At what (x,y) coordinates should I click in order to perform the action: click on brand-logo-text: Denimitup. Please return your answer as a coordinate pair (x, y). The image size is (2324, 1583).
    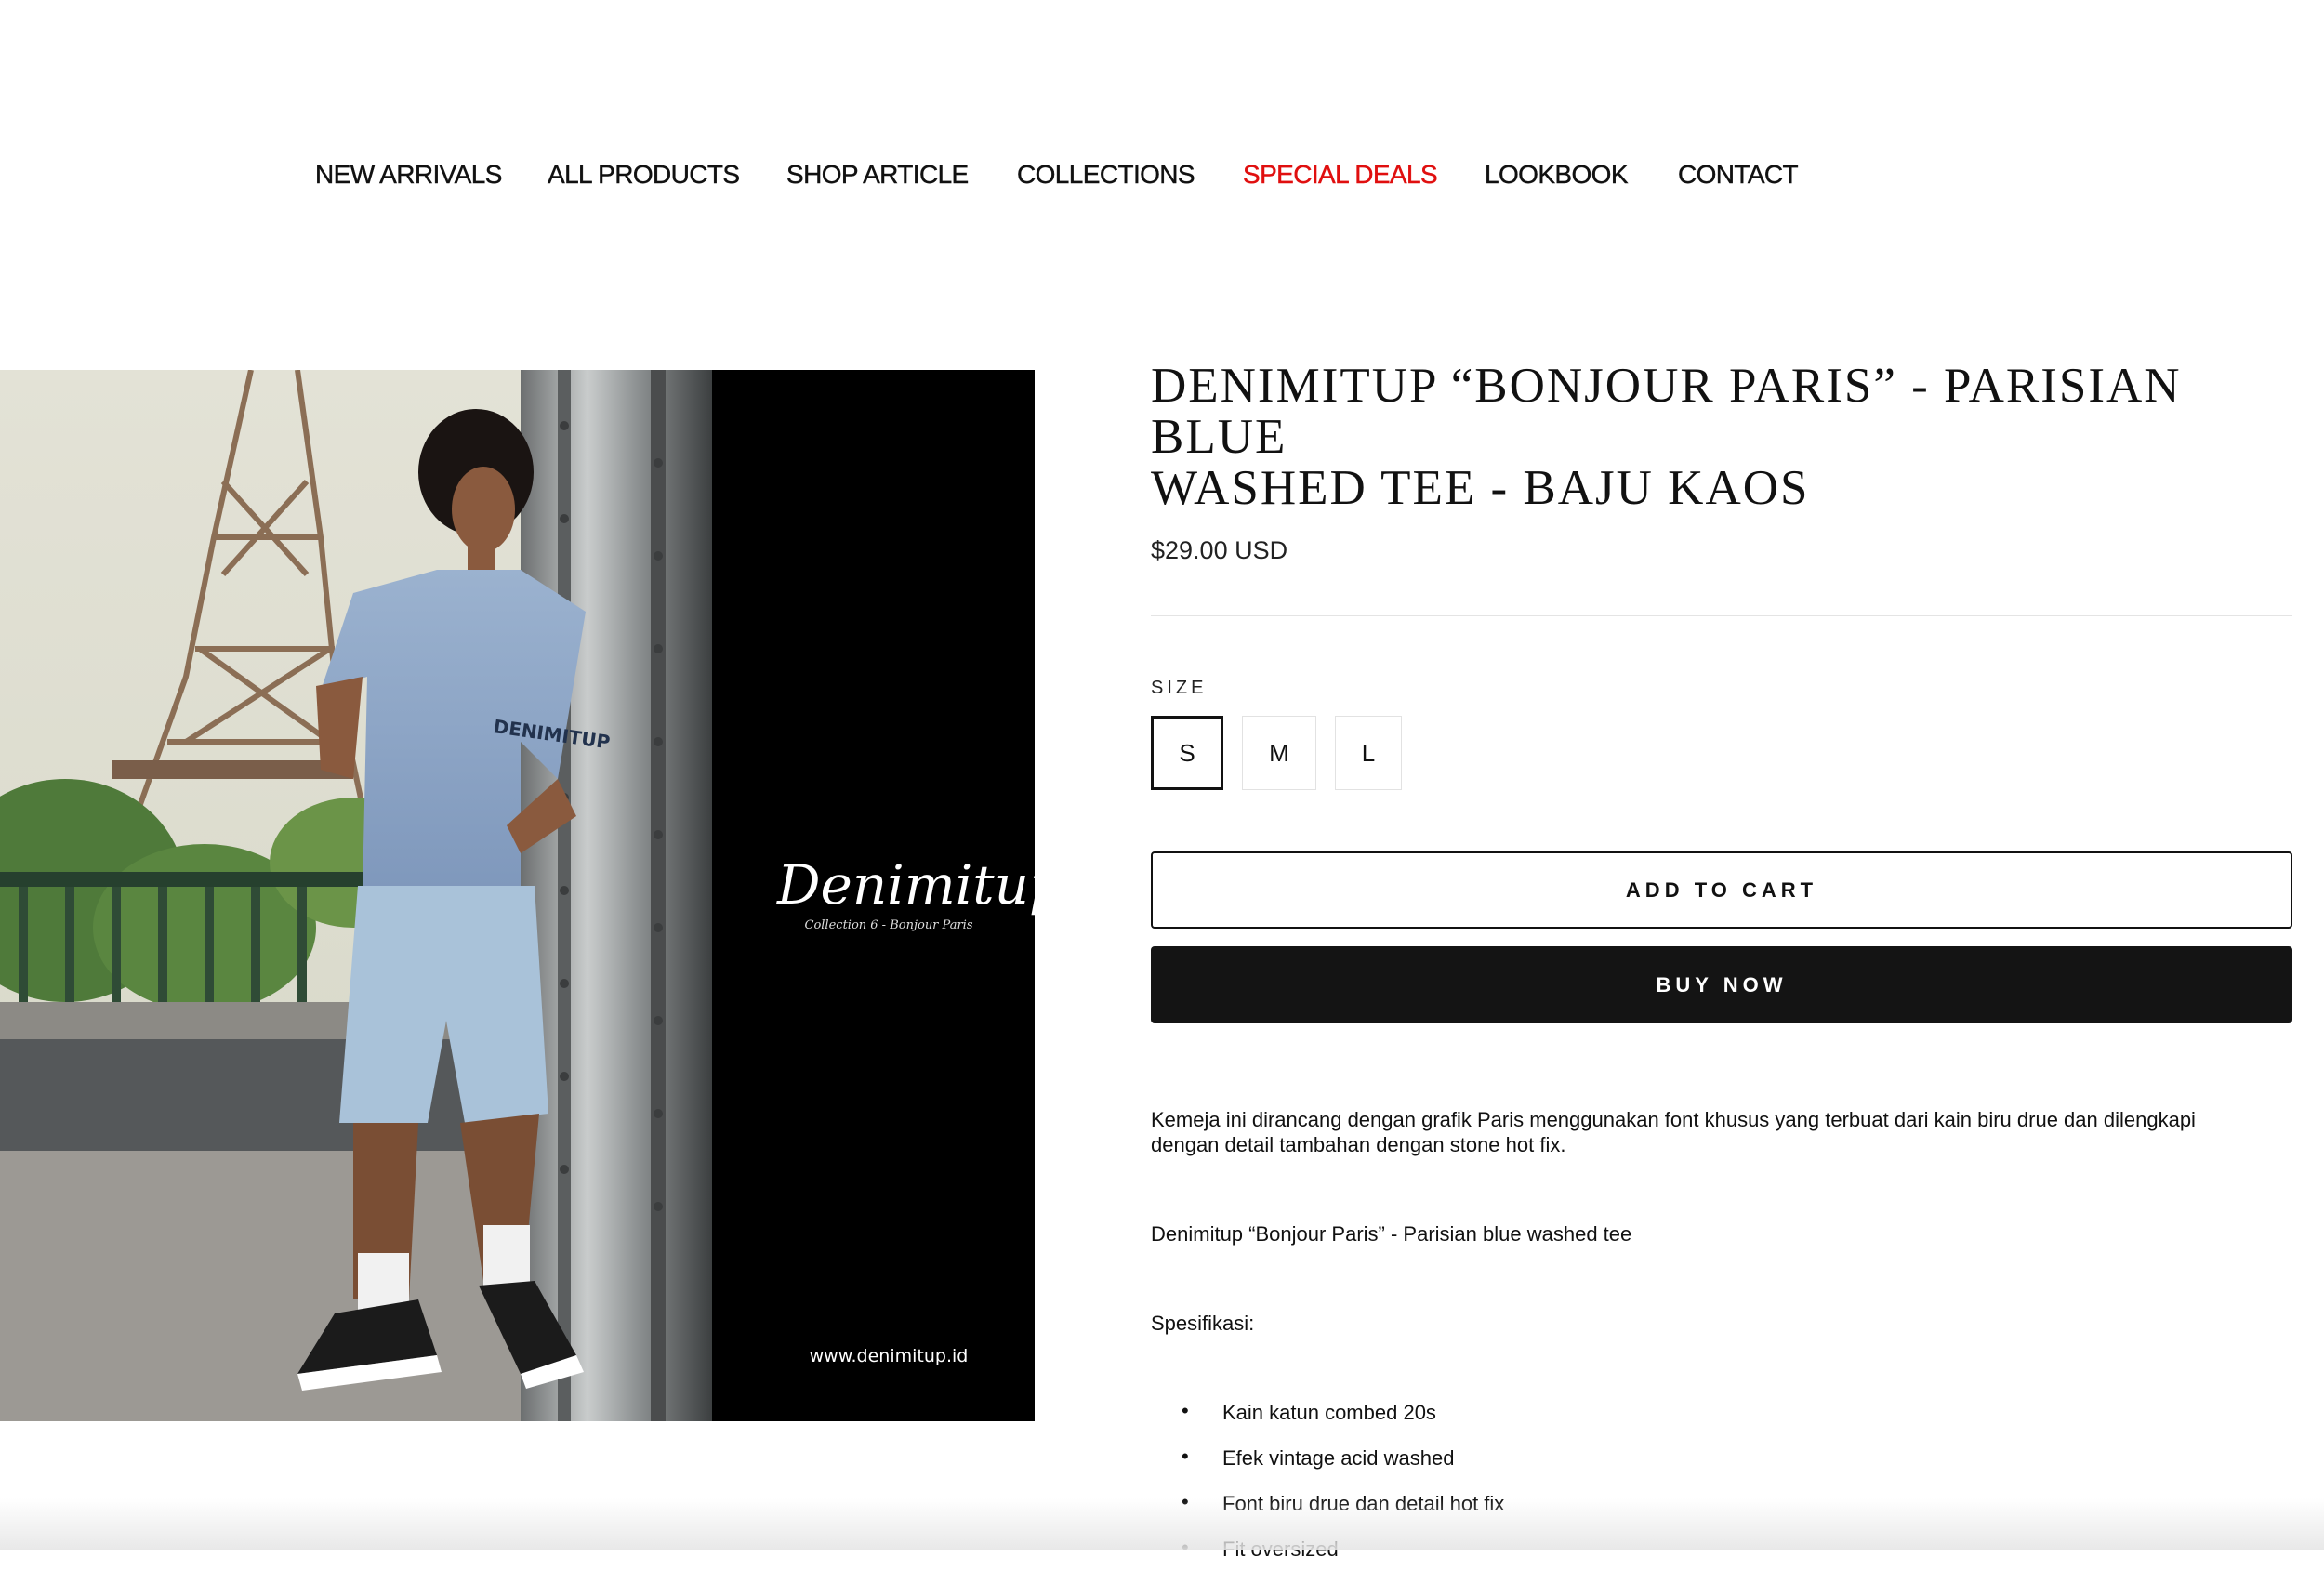
    Looking at the image, I should click on (906, 885).